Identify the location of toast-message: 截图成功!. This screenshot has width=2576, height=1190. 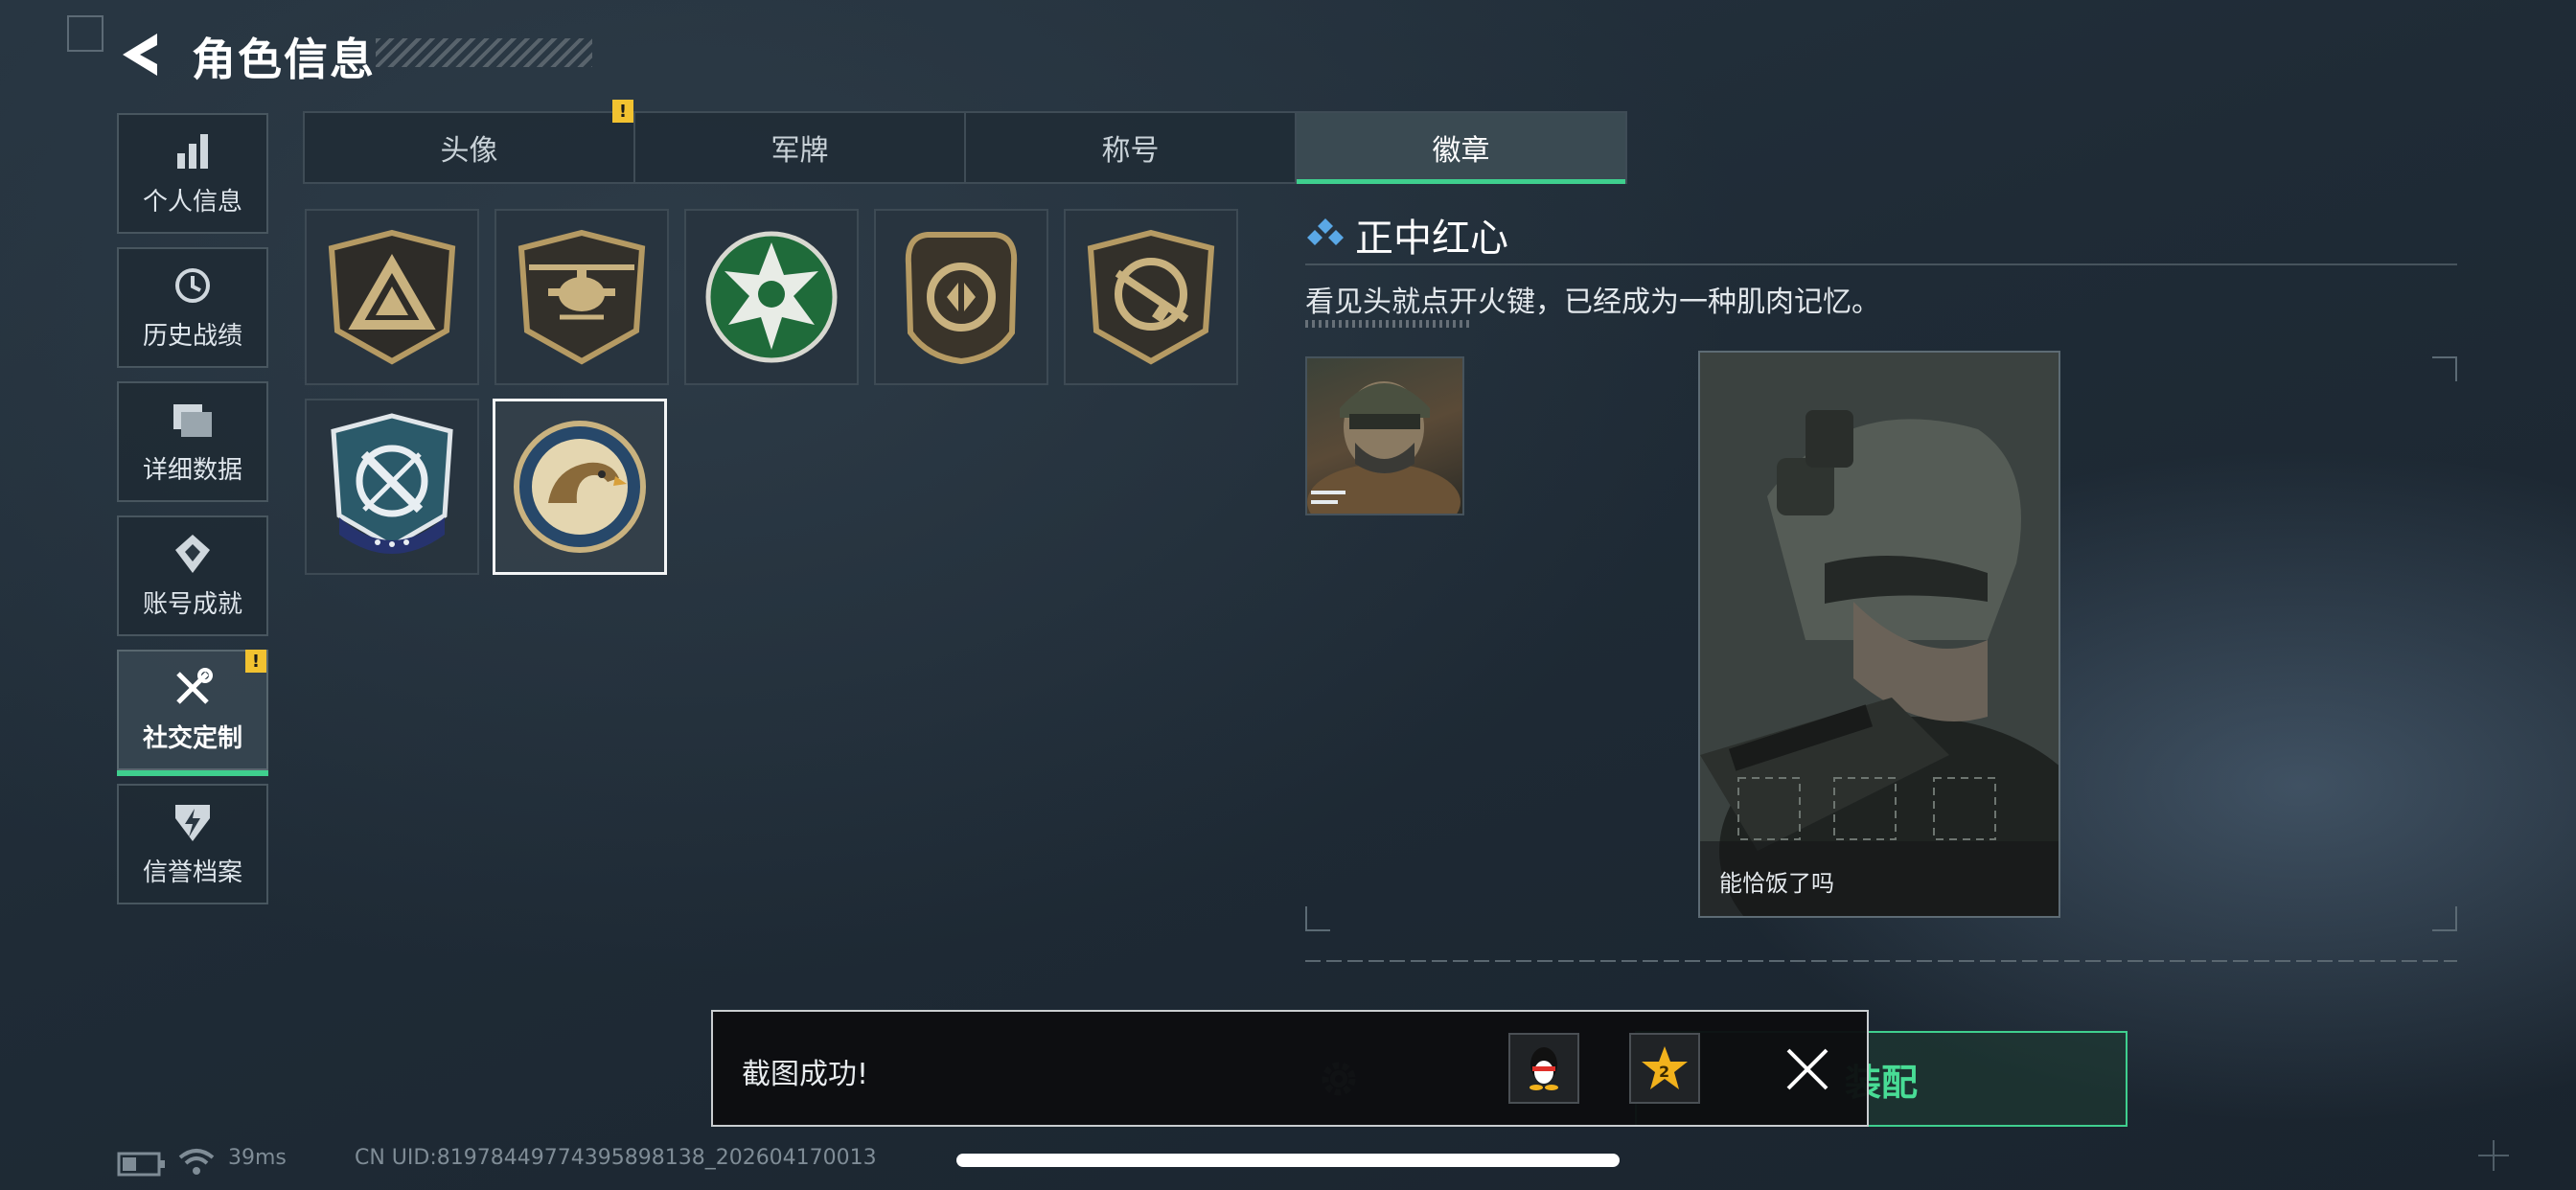
(805, 1074).